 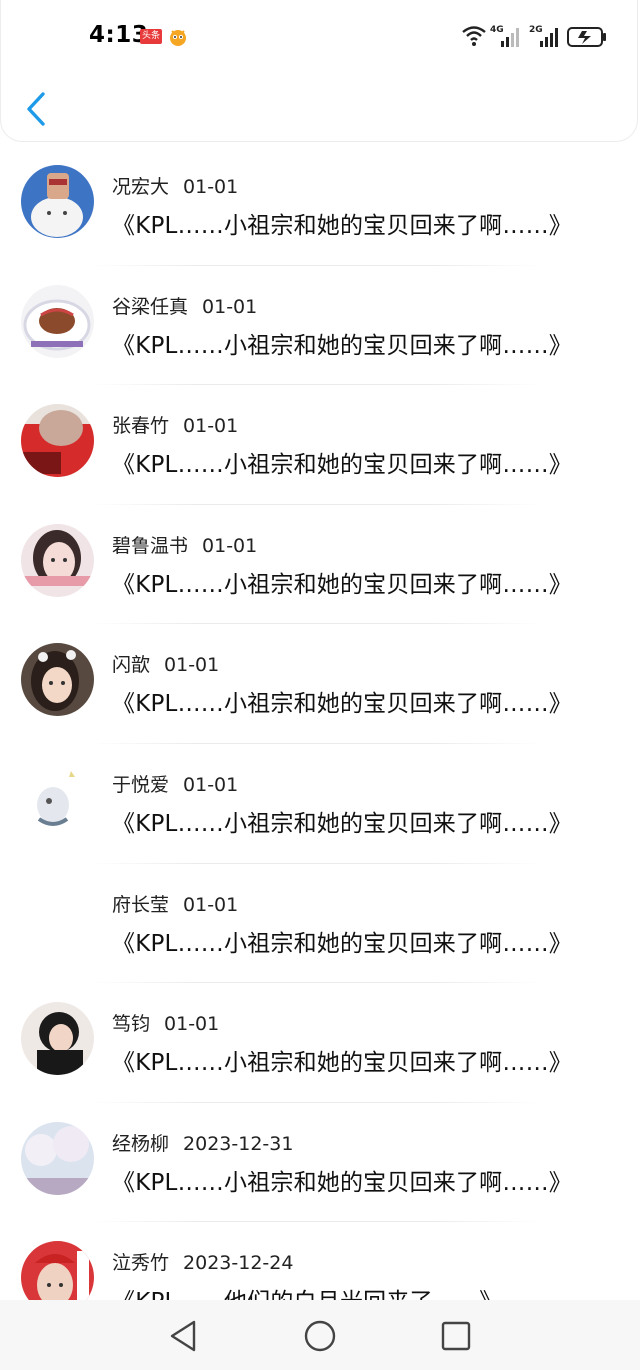 What do you see at coordinates (140, 905) in the screenshot?
I see `commenter-name: 府长莹` at bounding box center [140, 905].